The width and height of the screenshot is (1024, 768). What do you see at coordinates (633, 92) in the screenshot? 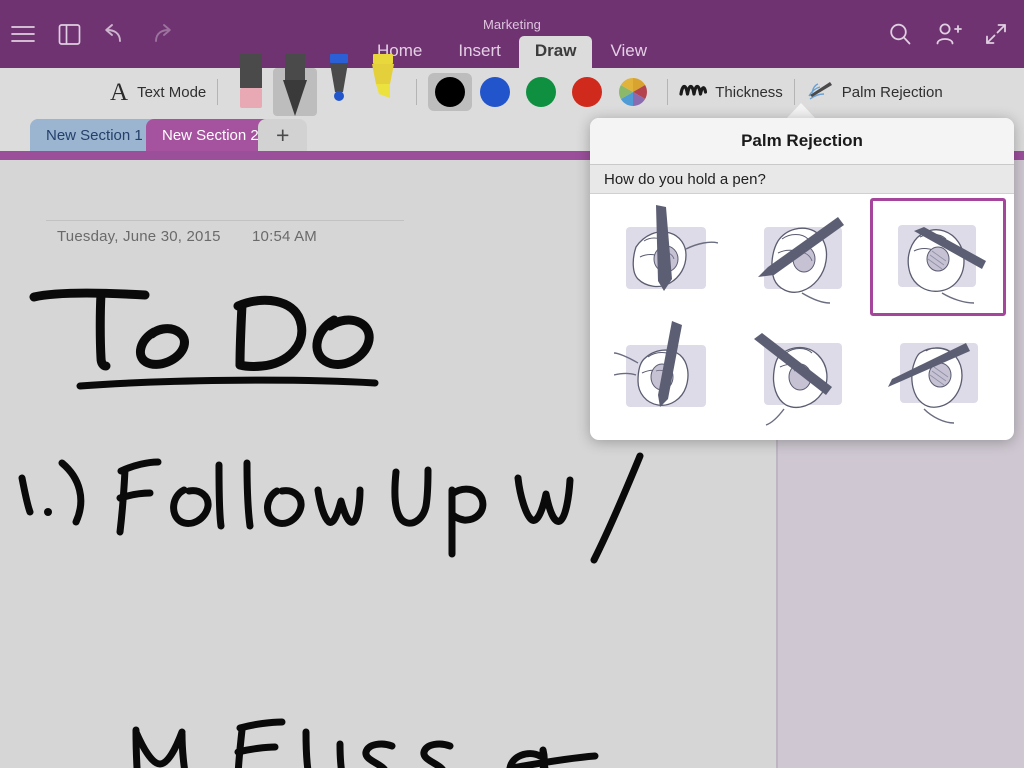
I see `color-wheel-icon` at bounding box center [633, 92].